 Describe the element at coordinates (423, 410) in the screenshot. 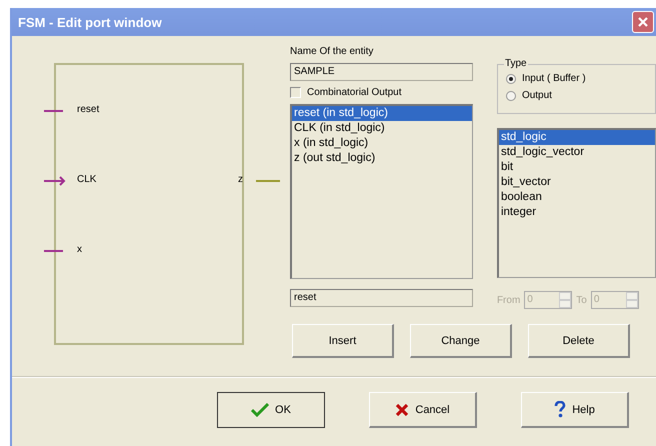

I see `cancel-button: Cancel` at that location.